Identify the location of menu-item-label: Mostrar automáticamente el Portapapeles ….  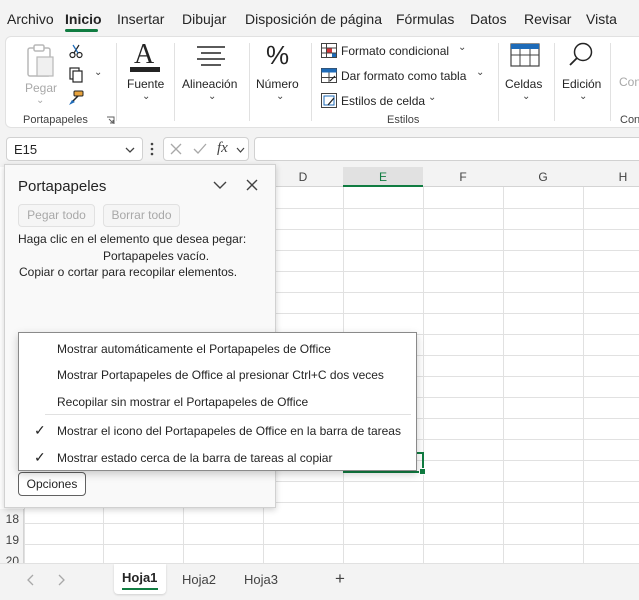
(194, 349).